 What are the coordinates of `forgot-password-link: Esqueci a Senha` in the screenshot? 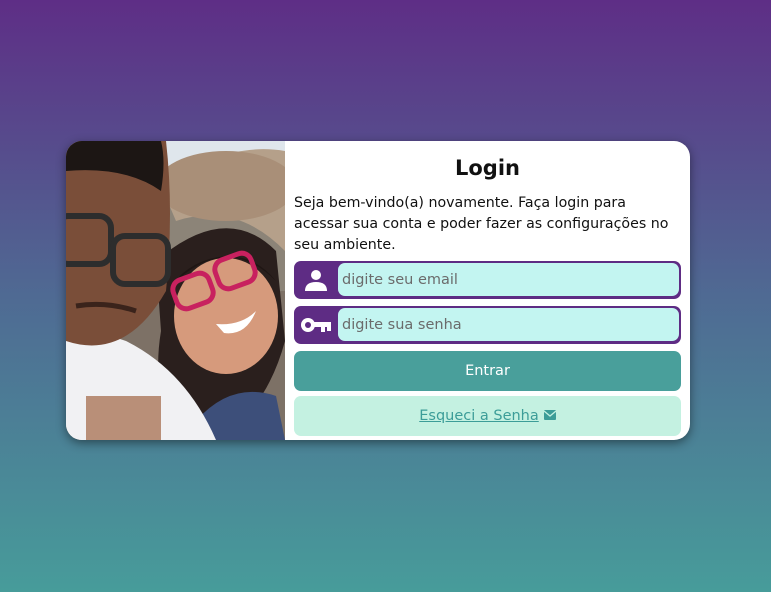 It's located at (488, 416).